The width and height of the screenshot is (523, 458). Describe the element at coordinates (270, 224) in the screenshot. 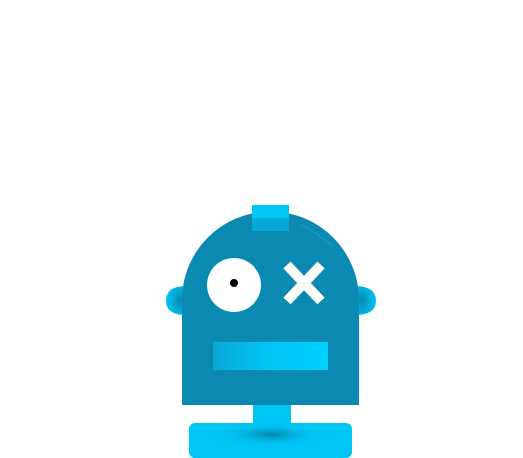

I see `antenna-bottom` at that location.